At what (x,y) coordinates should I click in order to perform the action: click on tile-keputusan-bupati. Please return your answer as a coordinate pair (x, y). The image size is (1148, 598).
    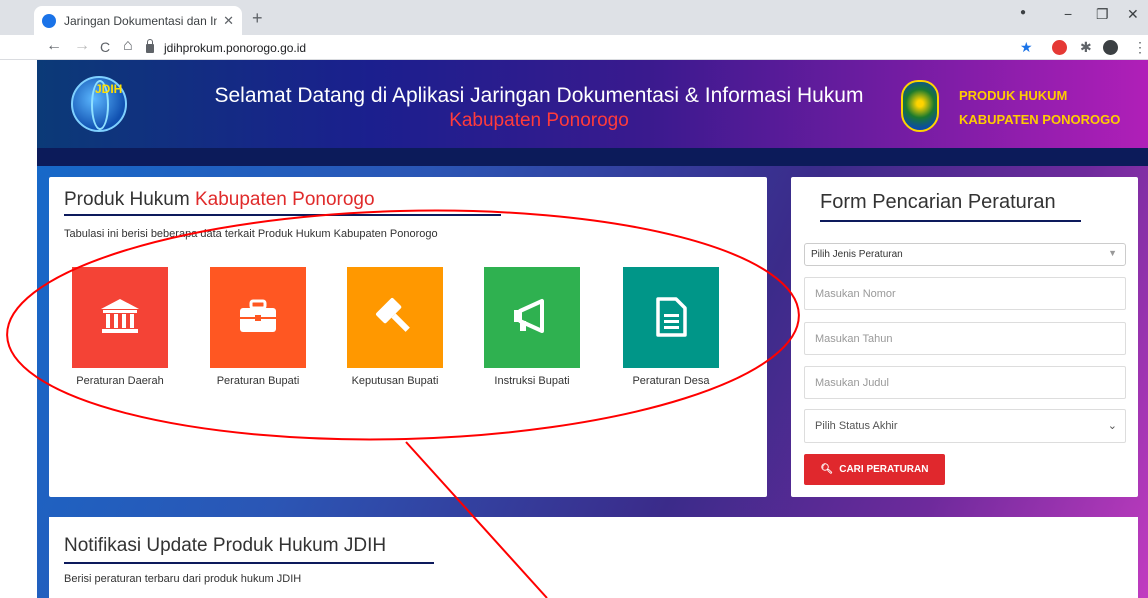
    Looking at the image, I should click on (395, 317).